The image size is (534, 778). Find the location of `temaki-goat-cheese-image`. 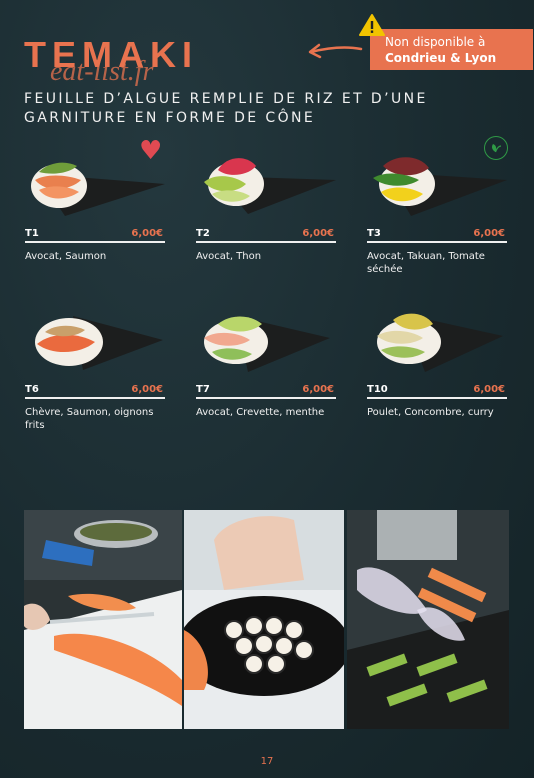

temaki-goat-cheese-image is located at coordinates (99, 343).